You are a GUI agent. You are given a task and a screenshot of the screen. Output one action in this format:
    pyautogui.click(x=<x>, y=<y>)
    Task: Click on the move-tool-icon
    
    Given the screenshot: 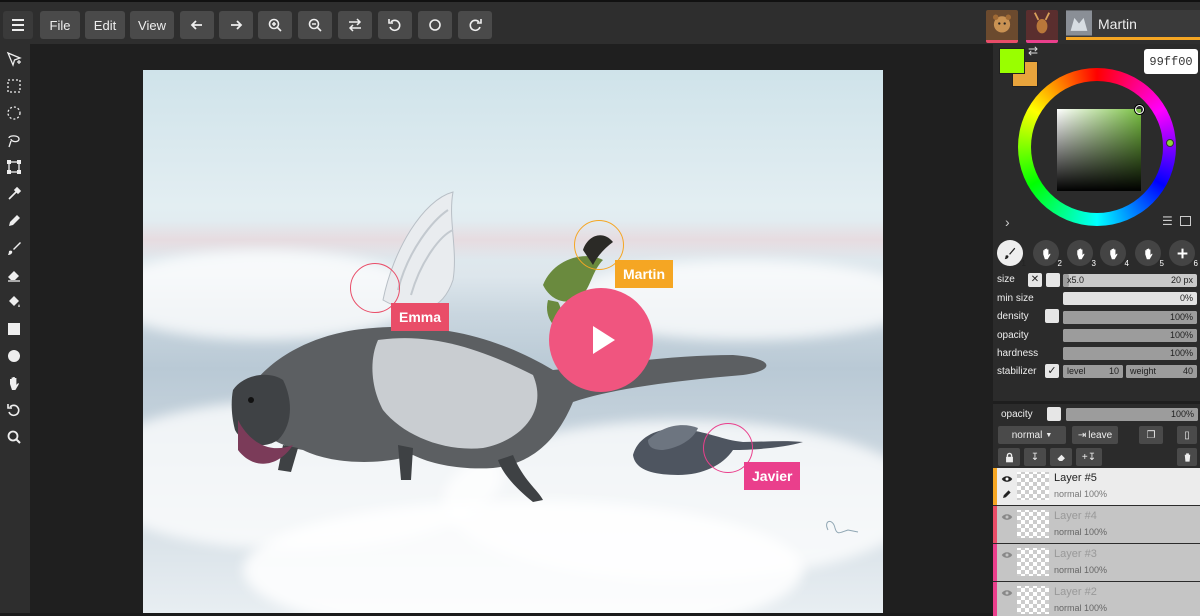 What is the action you would take?
    pyautogui.click(x=14, y=59)
    